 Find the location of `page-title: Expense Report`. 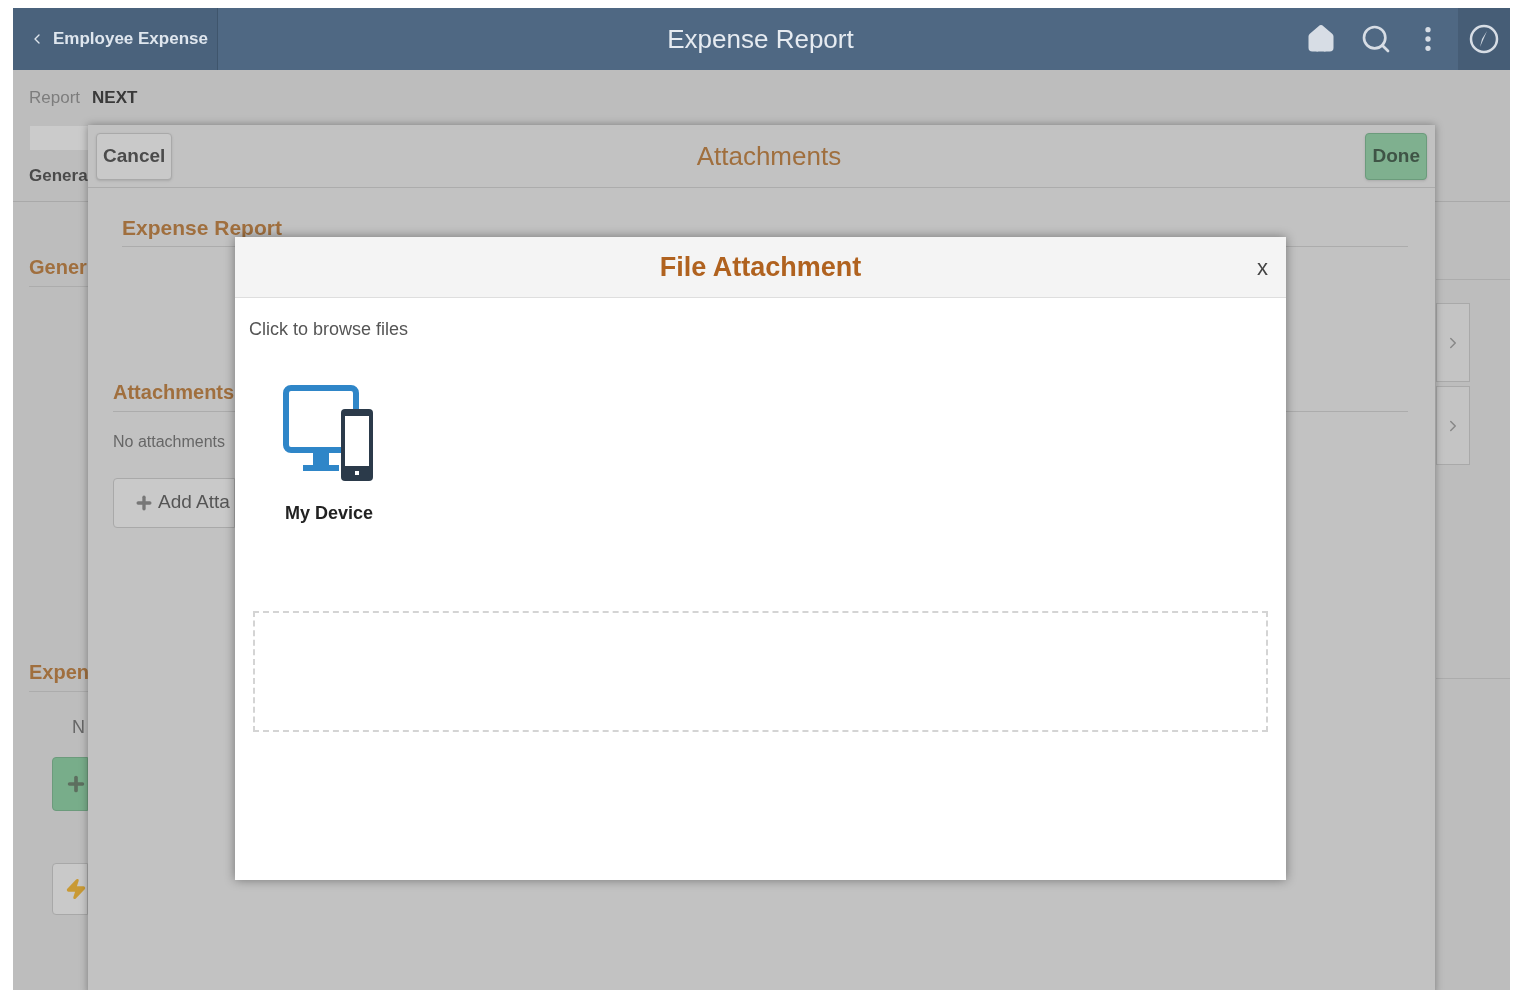

page-title: Expense Report is located at coordinates (760, 39).